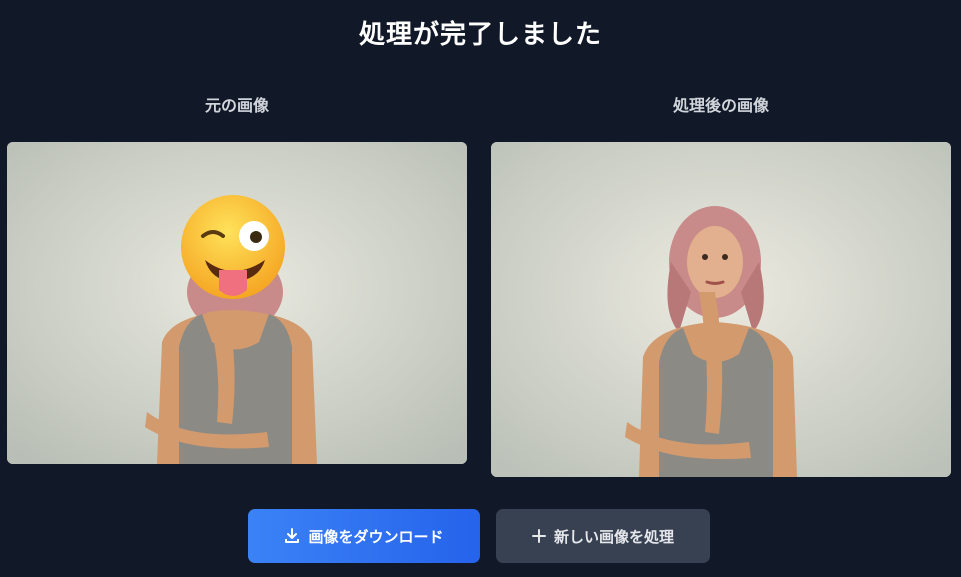 Image resolution: width=961 pixels, height=577 pixels. I want to click on download-button: 画像をダウンロード, so click(364, 536).